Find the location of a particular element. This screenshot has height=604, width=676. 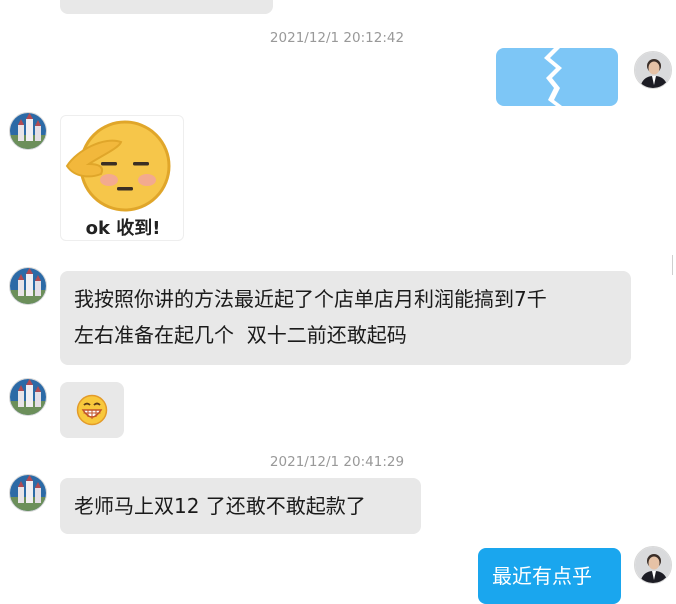

emoji-bubble is located at coordinates (92, 410).